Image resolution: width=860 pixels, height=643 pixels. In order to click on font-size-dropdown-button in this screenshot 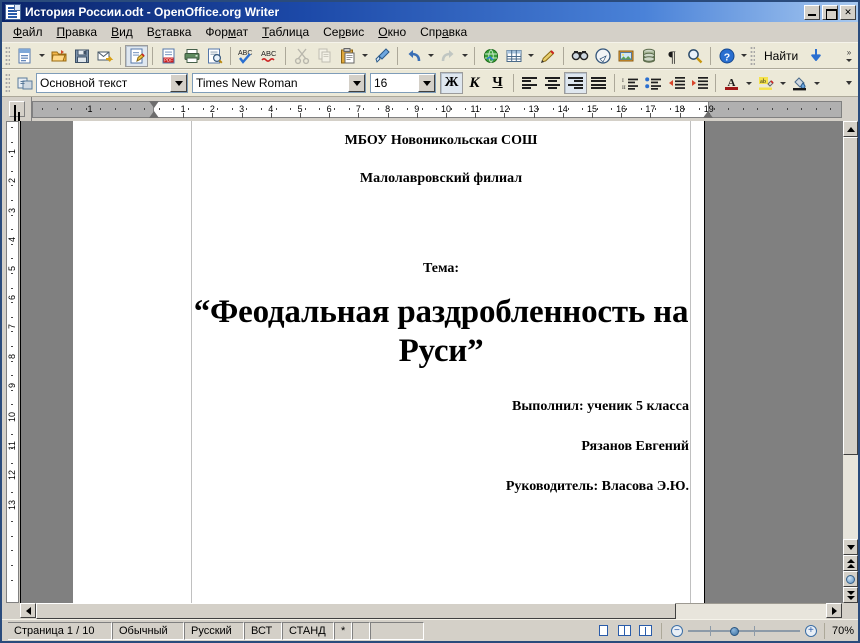, I will do `click(426, 83)`.